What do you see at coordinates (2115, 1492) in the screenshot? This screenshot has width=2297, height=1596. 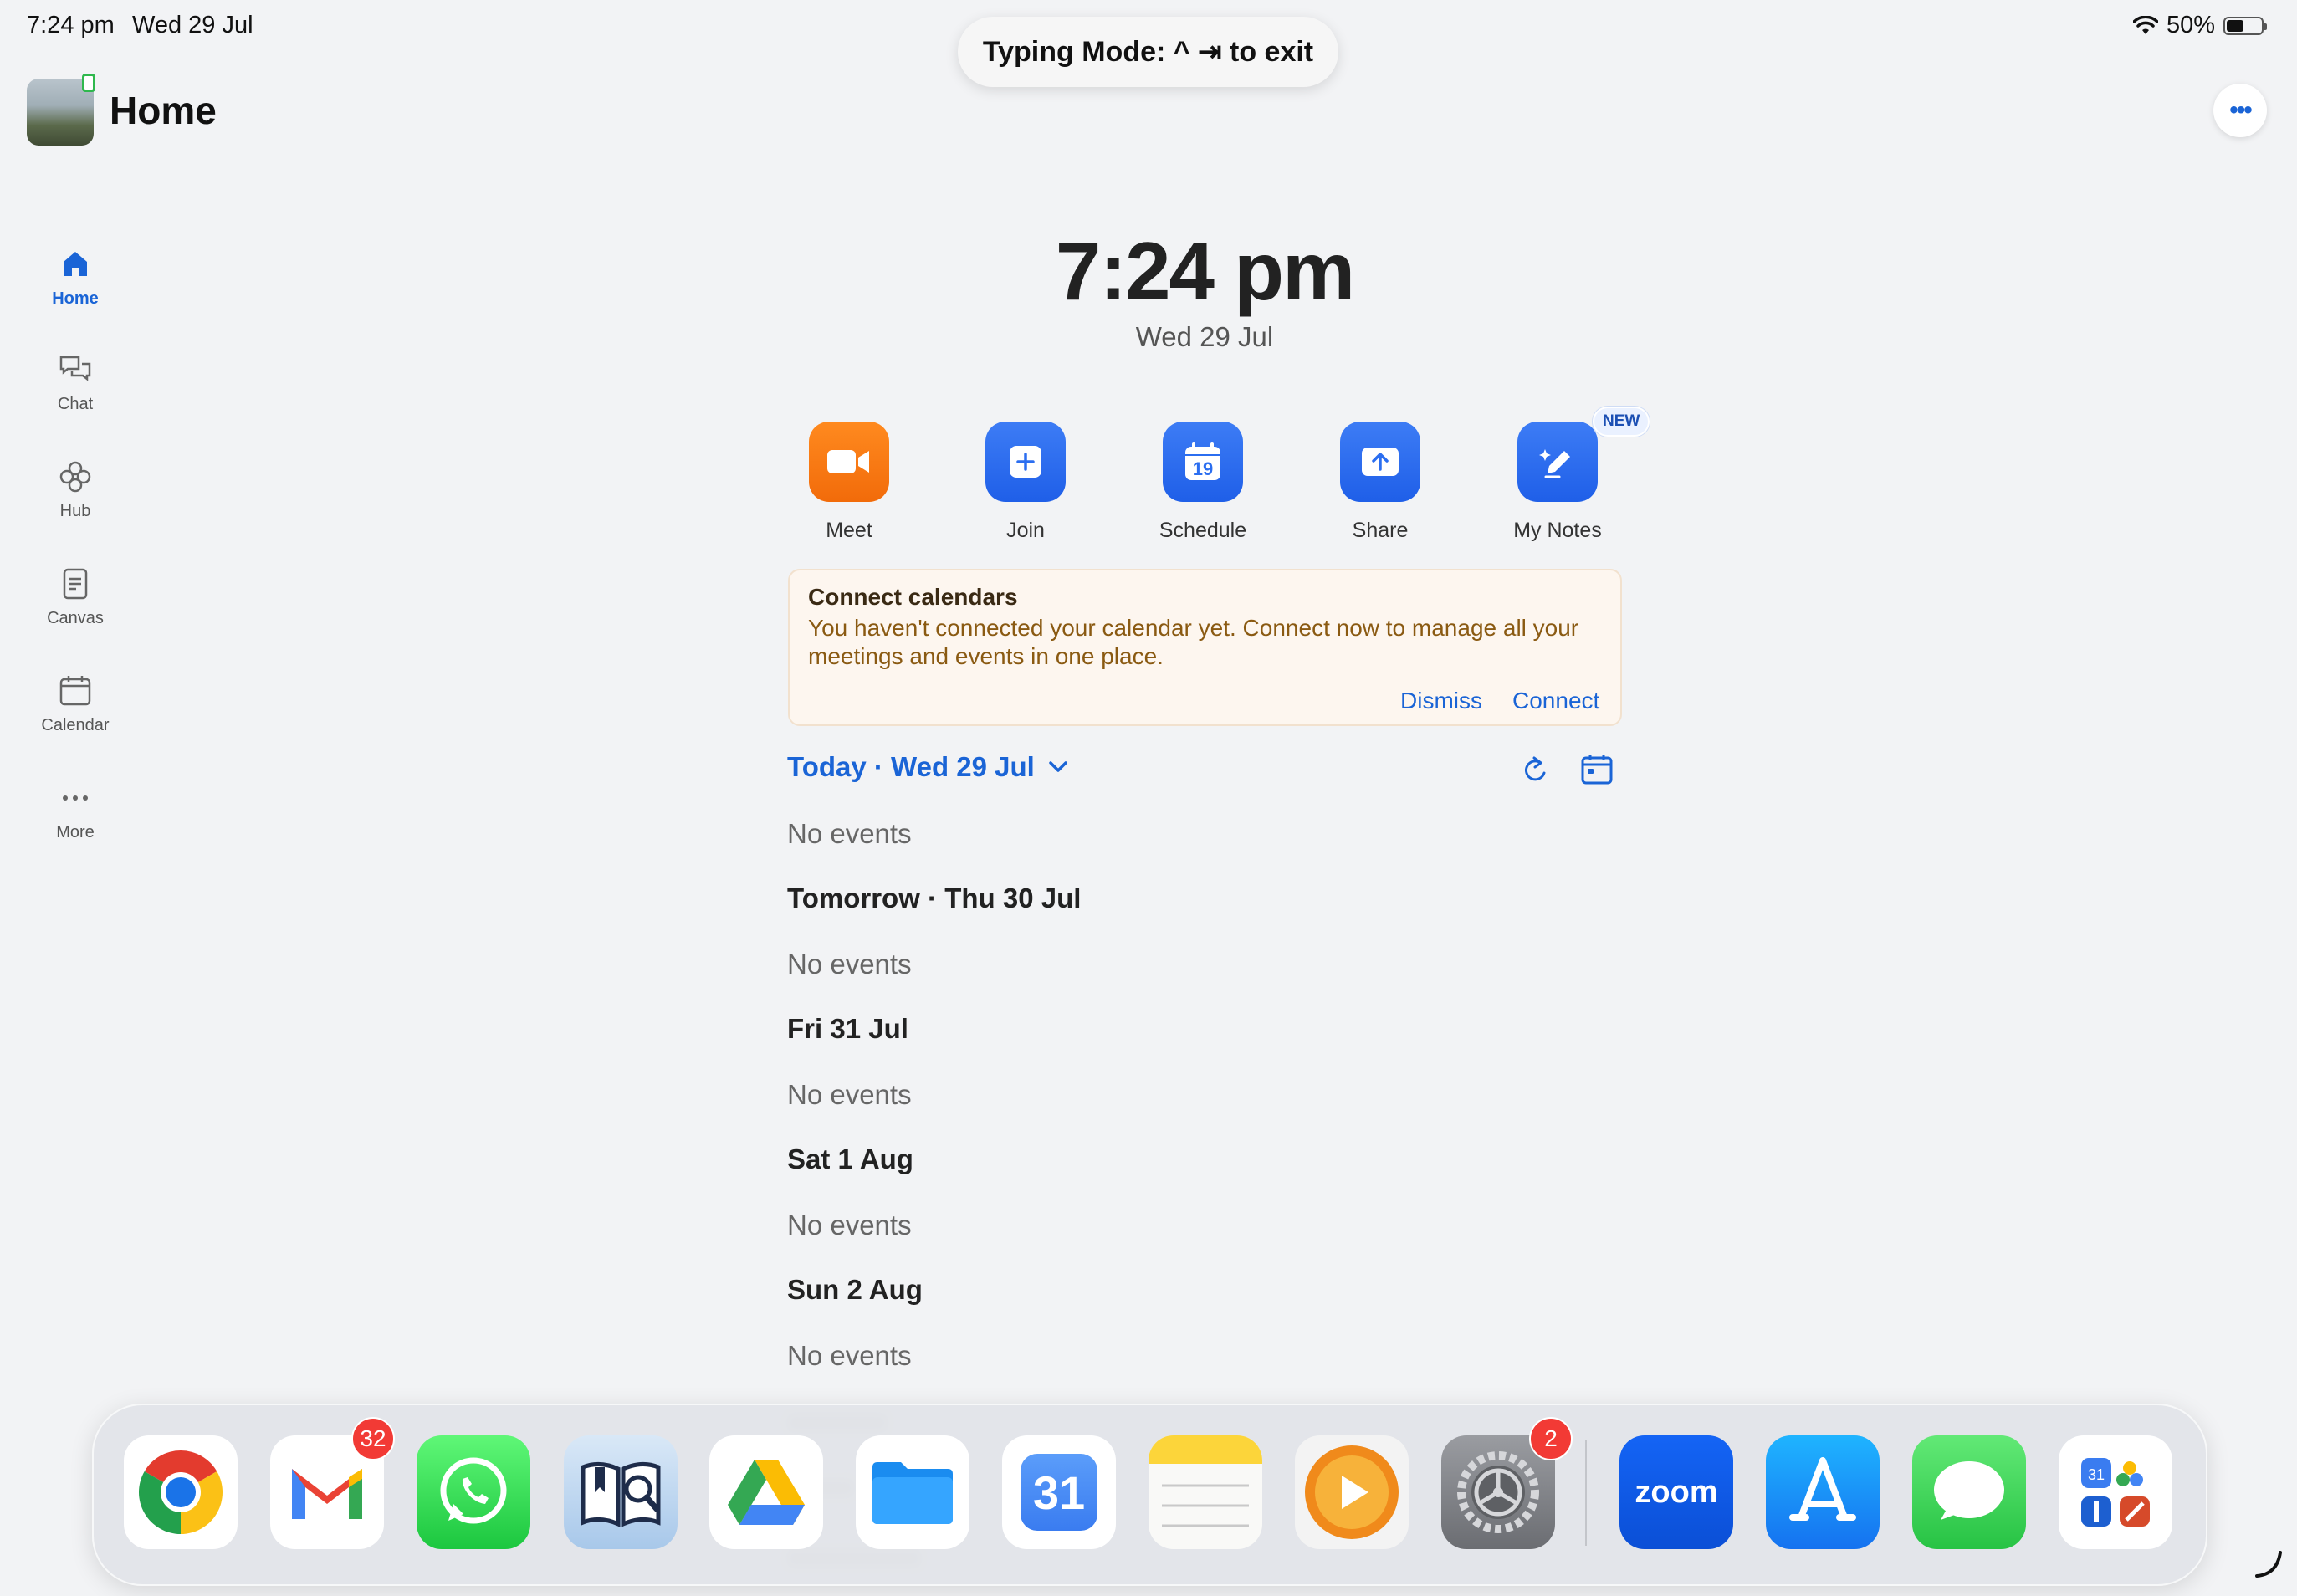 I see `app-library-icon: 31` at bounding box center [2115, 1492].